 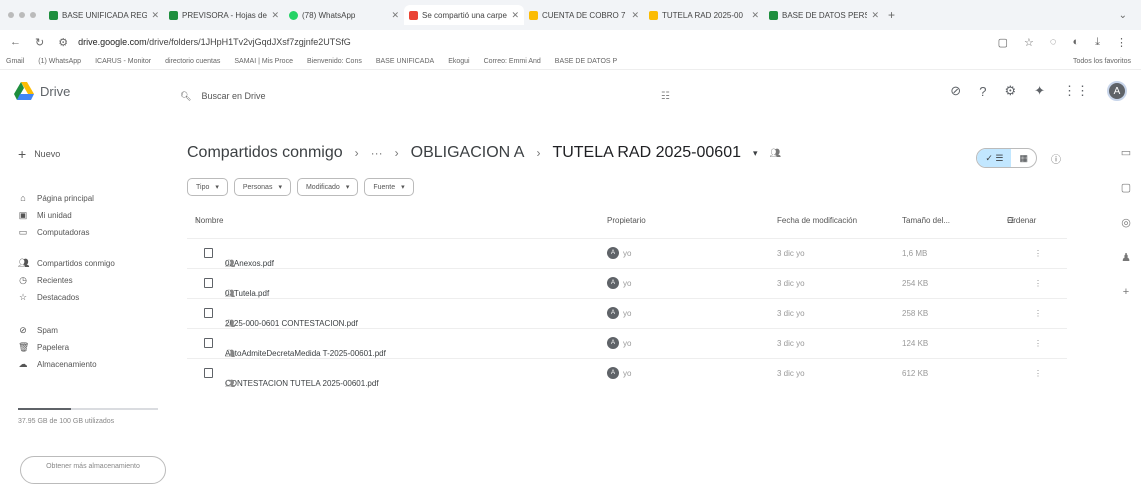 What do you see at coordinates (458, 61) in the screenshot?
I see `bookmark: Ekogui` at bounding box center [458, 61].